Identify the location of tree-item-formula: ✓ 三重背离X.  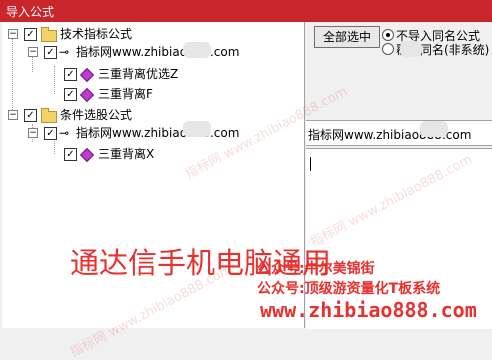
(152, 154).